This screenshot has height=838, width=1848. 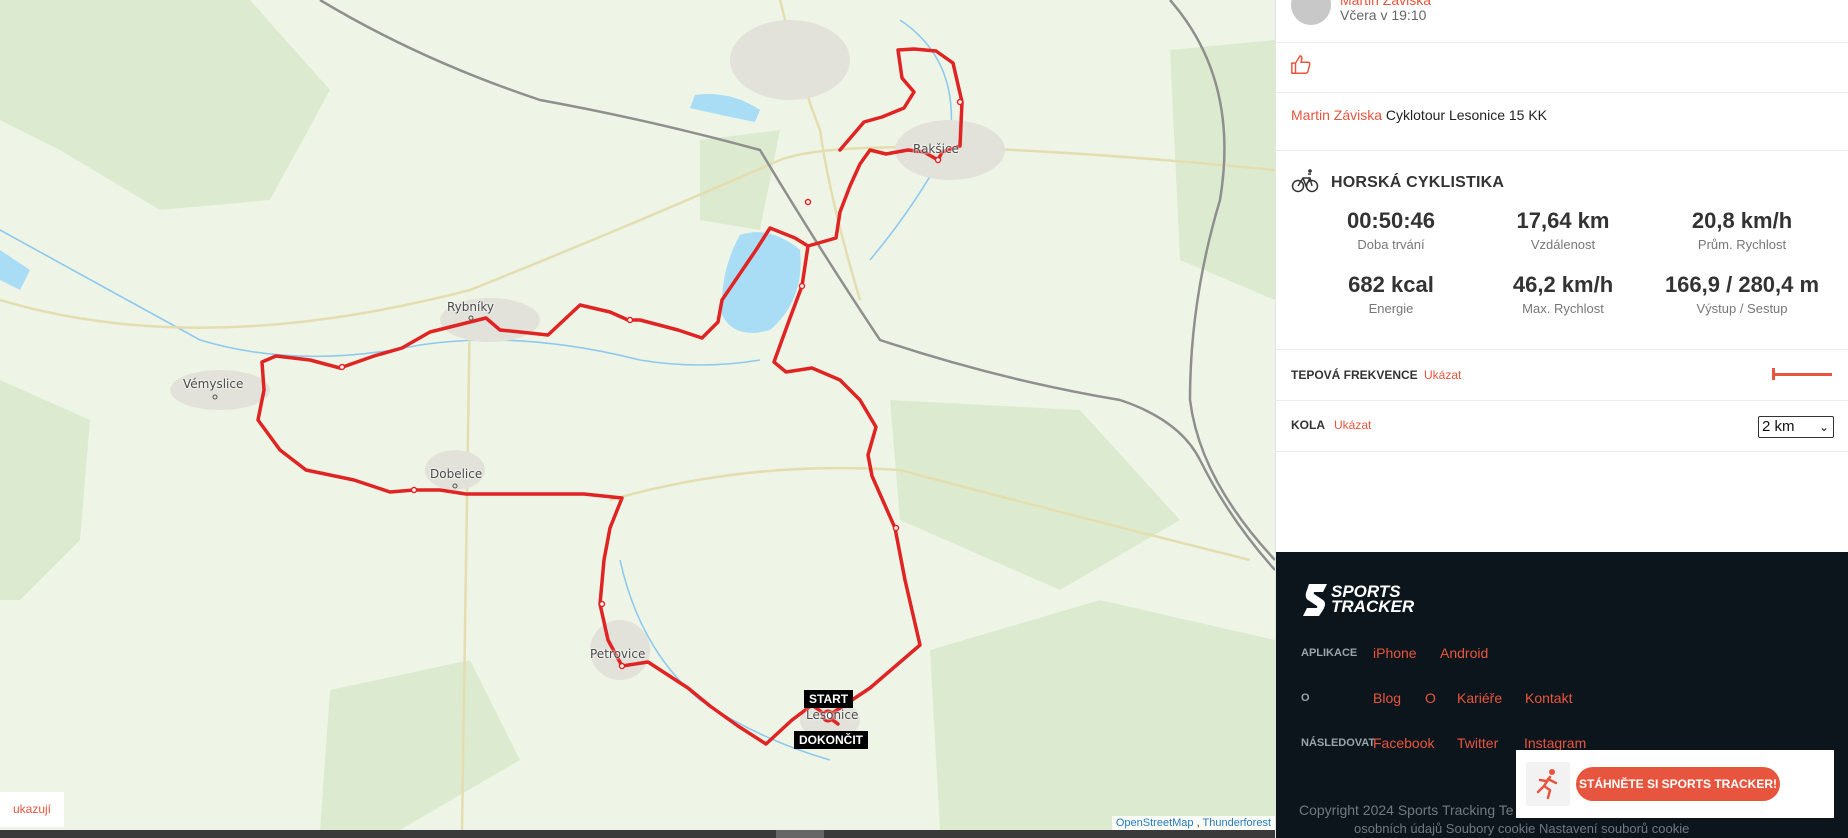 What do you see at coordinates (1678, 784) in the screenshot?
I see `download-app-button: STÁHNĚTE SI SPORTS TRACKER!` at bounding box center [1678, 784].